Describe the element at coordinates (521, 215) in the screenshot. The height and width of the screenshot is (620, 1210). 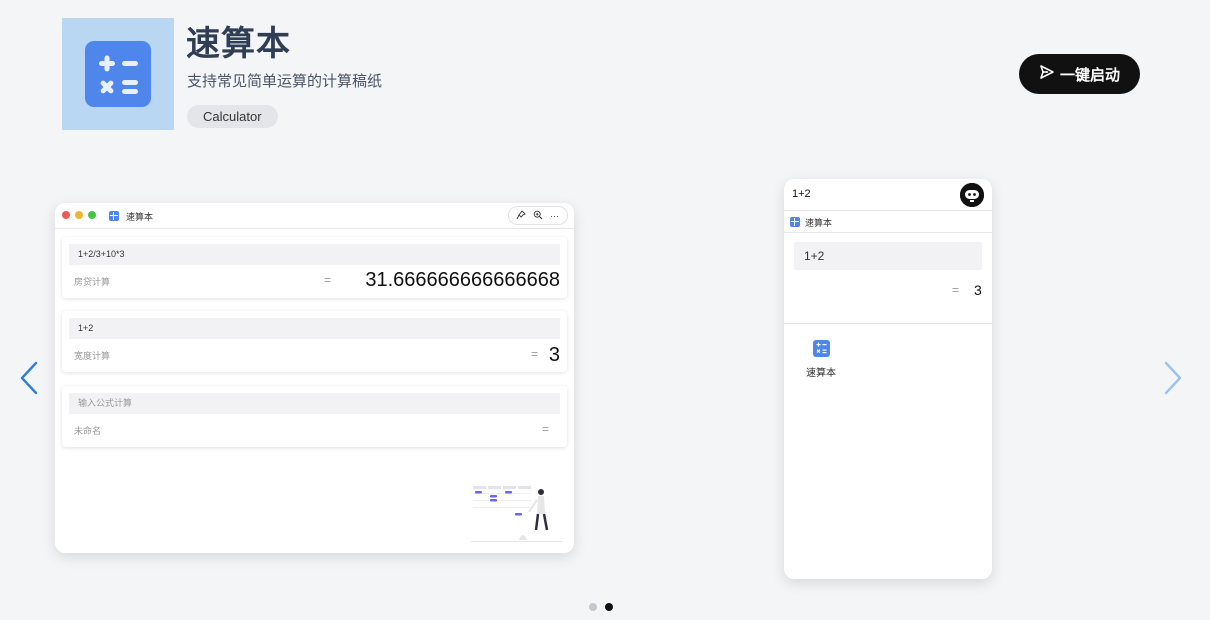
I see `pin-icon` at that location.